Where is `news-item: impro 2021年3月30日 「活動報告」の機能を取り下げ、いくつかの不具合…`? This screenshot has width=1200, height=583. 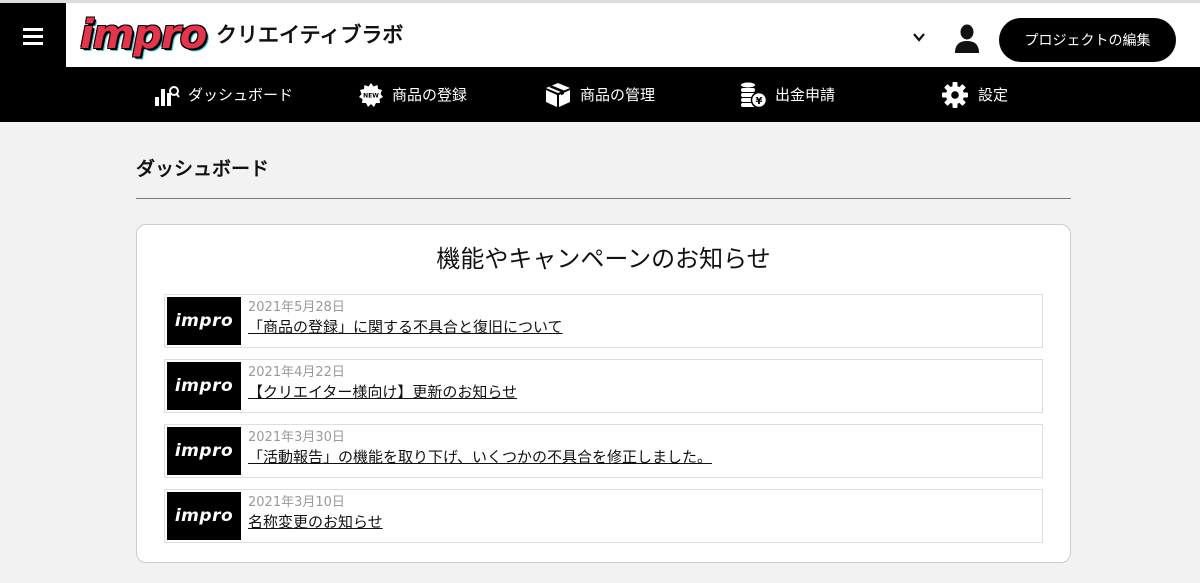 news-item: impro 2021年3月30日 「活動報告」の機能を取り下げ、いくつかの不具合… is located at coordinates (603, 451).